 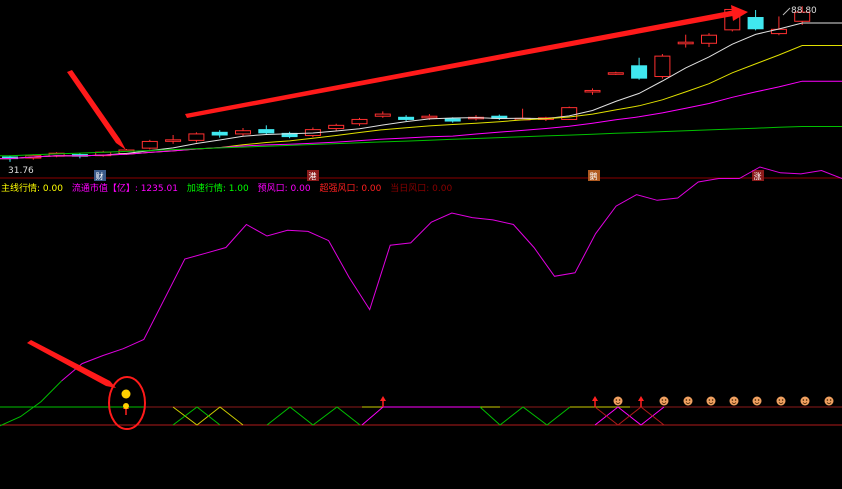 I want to click on price-low-label: 31.76, so click(x=21, y=171).